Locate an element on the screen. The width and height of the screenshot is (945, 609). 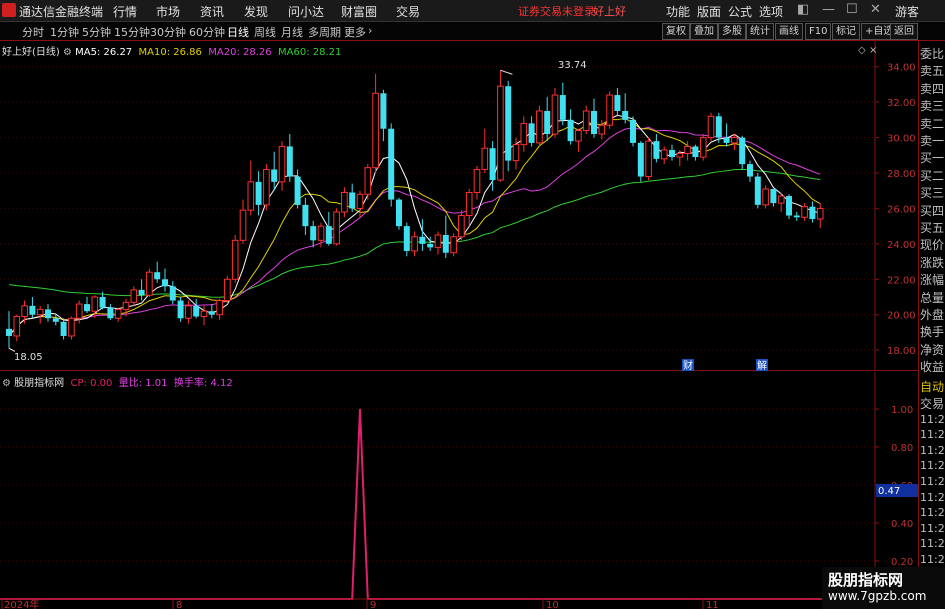
menu-news: 资讯 is located at coordinates (212, 11).